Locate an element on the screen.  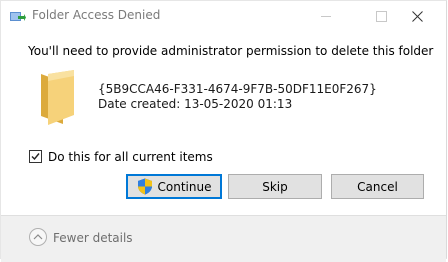
minimize-icon is located at coordinates (326, 16).